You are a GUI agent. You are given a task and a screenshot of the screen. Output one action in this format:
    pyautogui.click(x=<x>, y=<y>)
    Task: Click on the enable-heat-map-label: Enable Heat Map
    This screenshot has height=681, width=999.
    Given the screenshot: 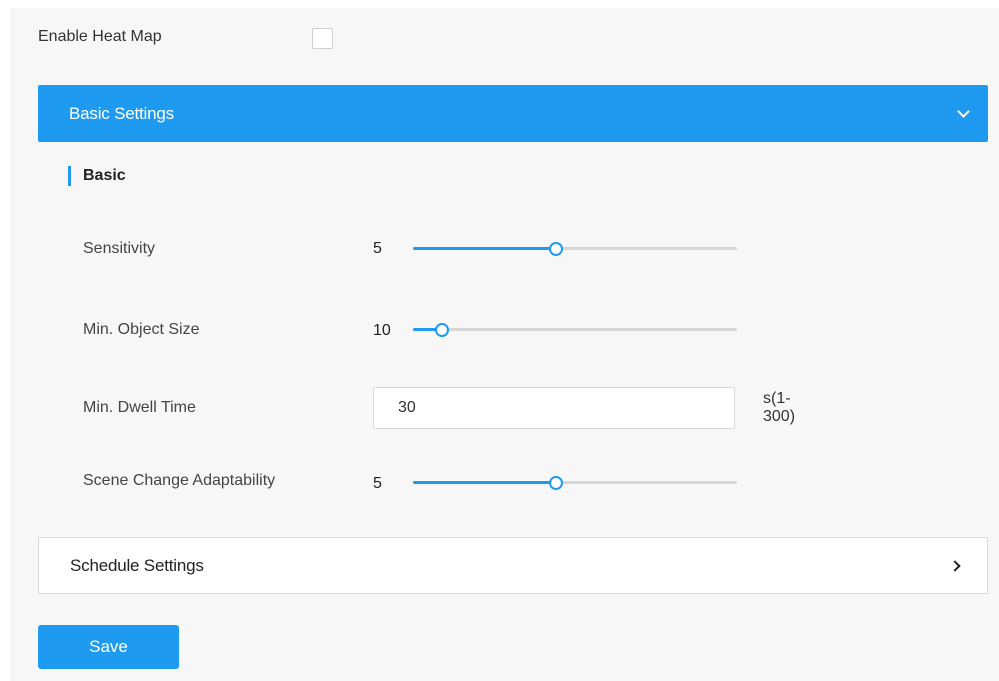 What is the action you would take?
    pyautogui.click(x=100, y=36)
    